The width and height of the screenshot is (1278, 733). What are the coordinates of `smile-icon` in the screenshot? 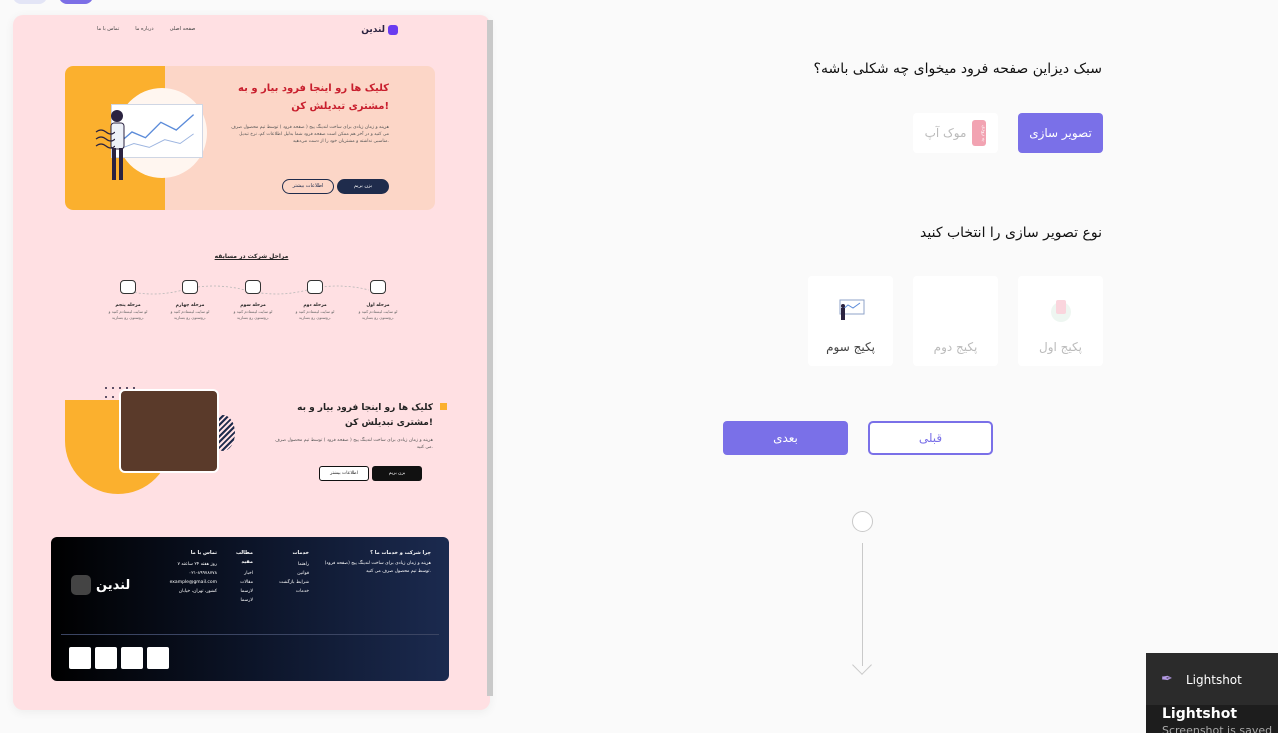 It's located at (253, 287).